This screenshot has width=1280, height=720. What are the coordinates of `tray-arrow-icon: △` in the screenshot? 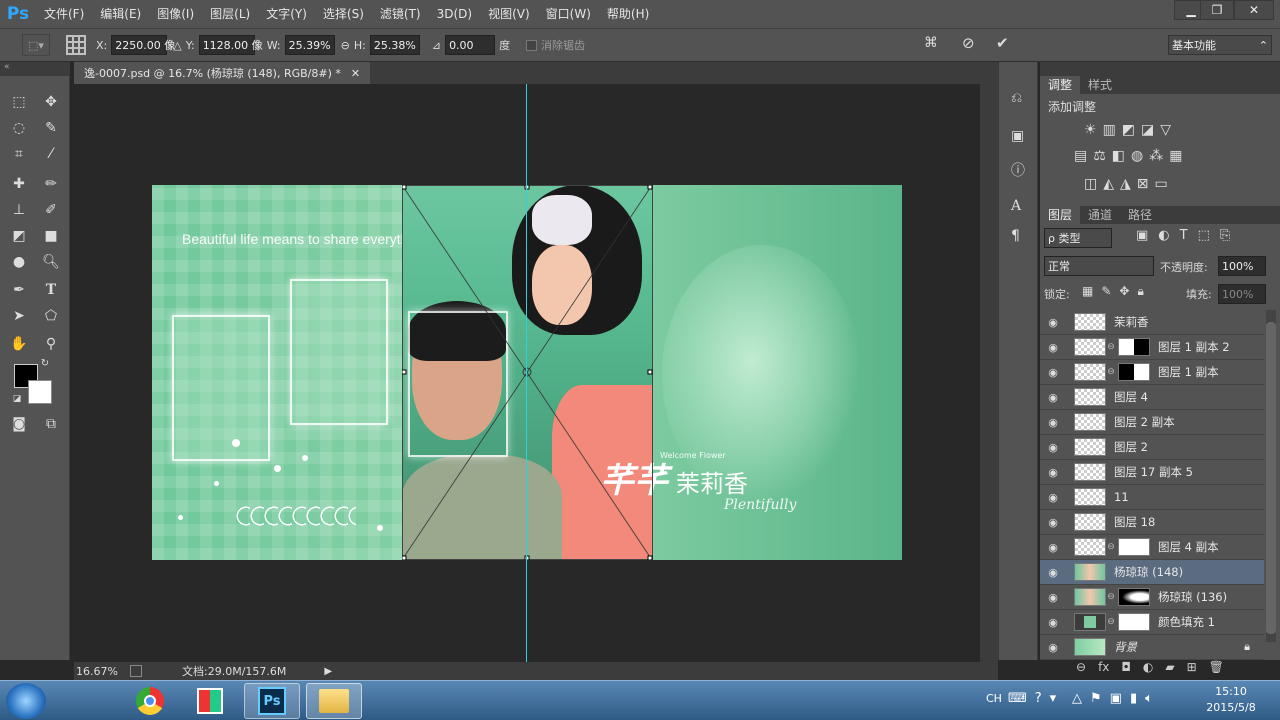 It's located at (1077, 698).